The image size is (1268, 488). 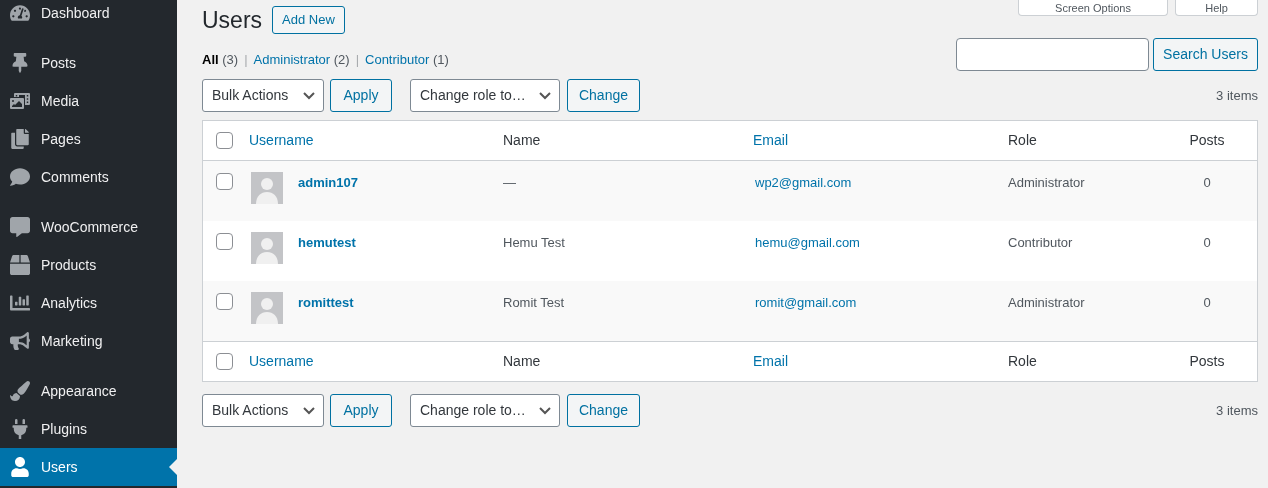 What do you see at coordinates (20, 467) in the screenshot?
I see `user-icon` at bounding box center [20, 467].